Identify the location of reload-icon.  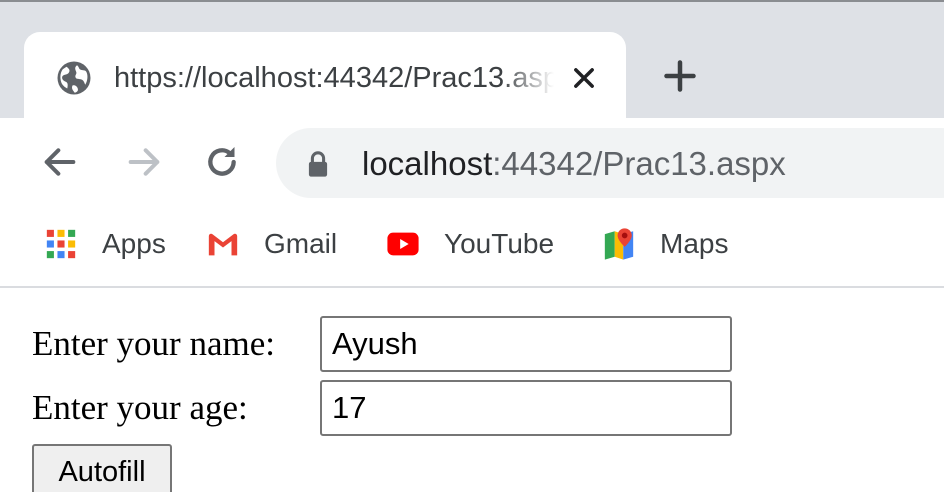
(222, 162).